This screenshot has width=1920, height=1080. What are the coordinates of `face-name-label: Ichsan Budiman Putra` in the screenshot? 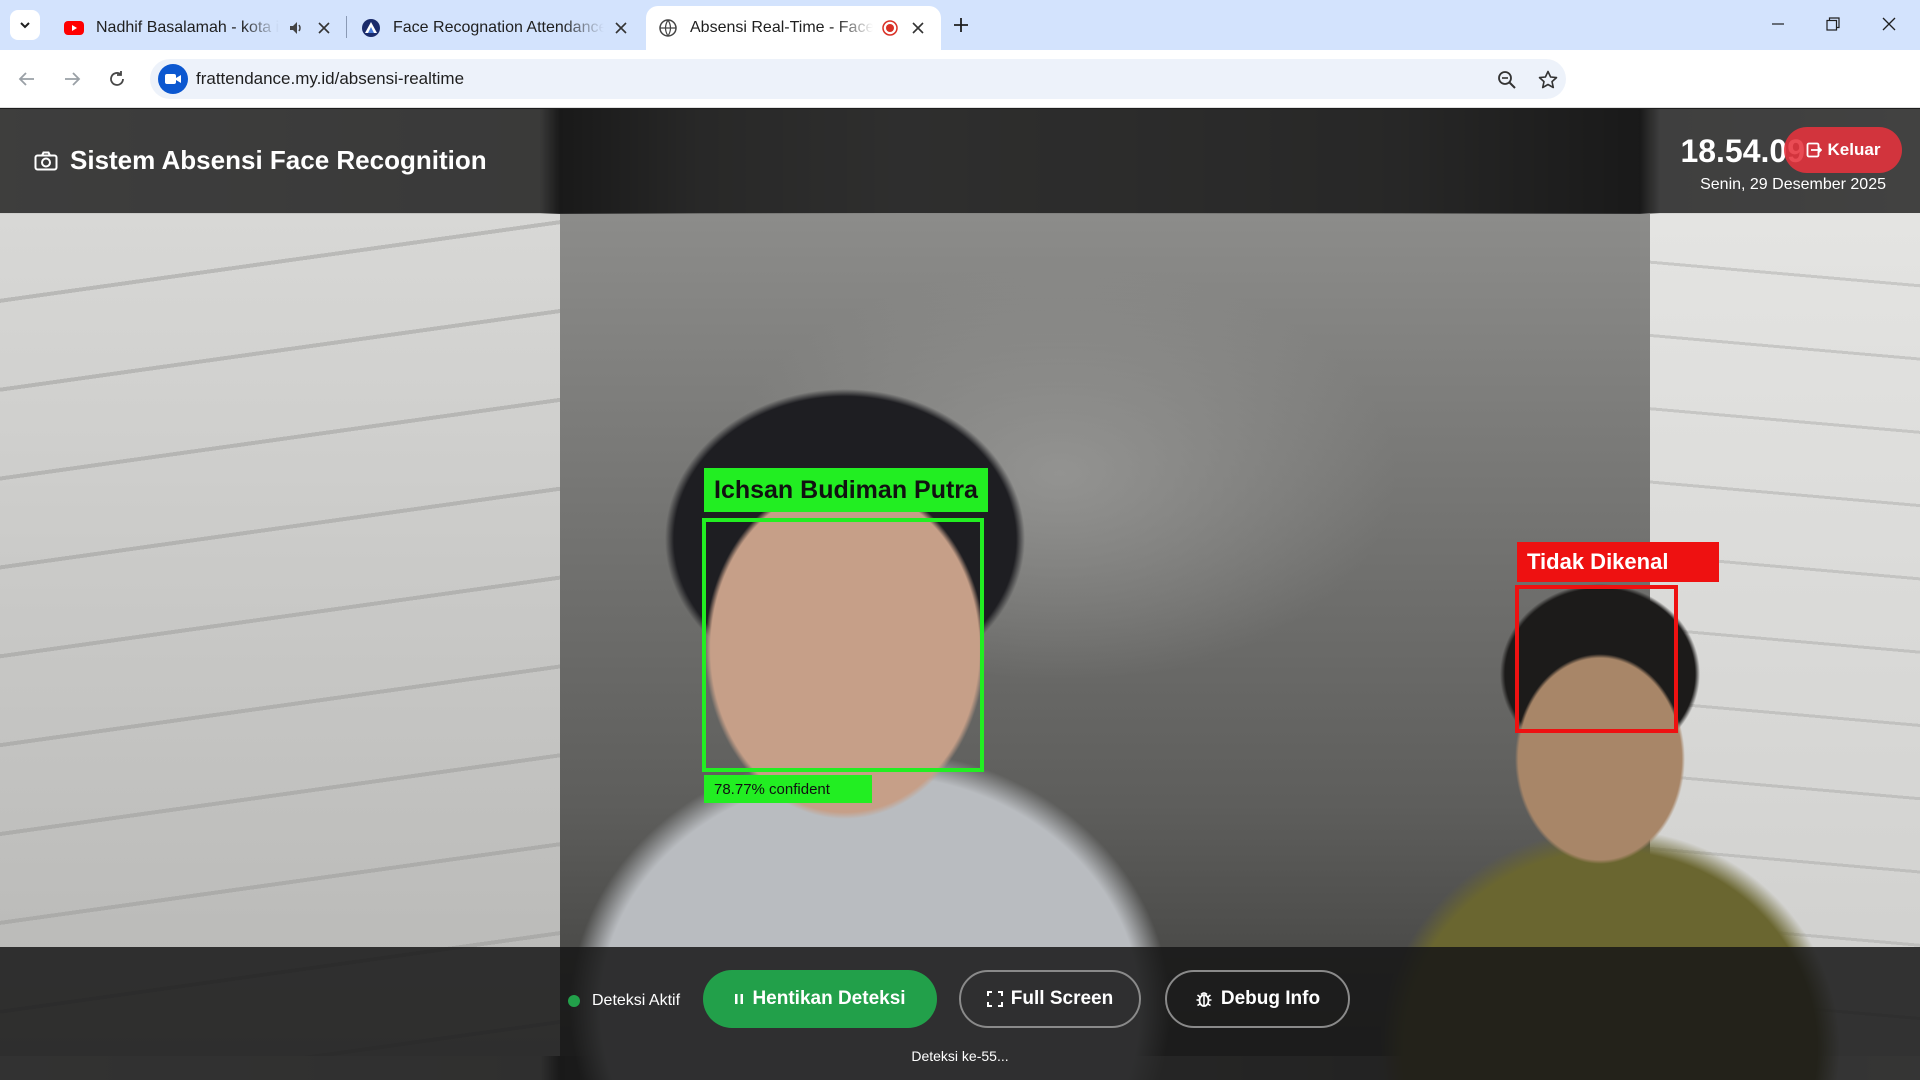 It's located at (846, 490).